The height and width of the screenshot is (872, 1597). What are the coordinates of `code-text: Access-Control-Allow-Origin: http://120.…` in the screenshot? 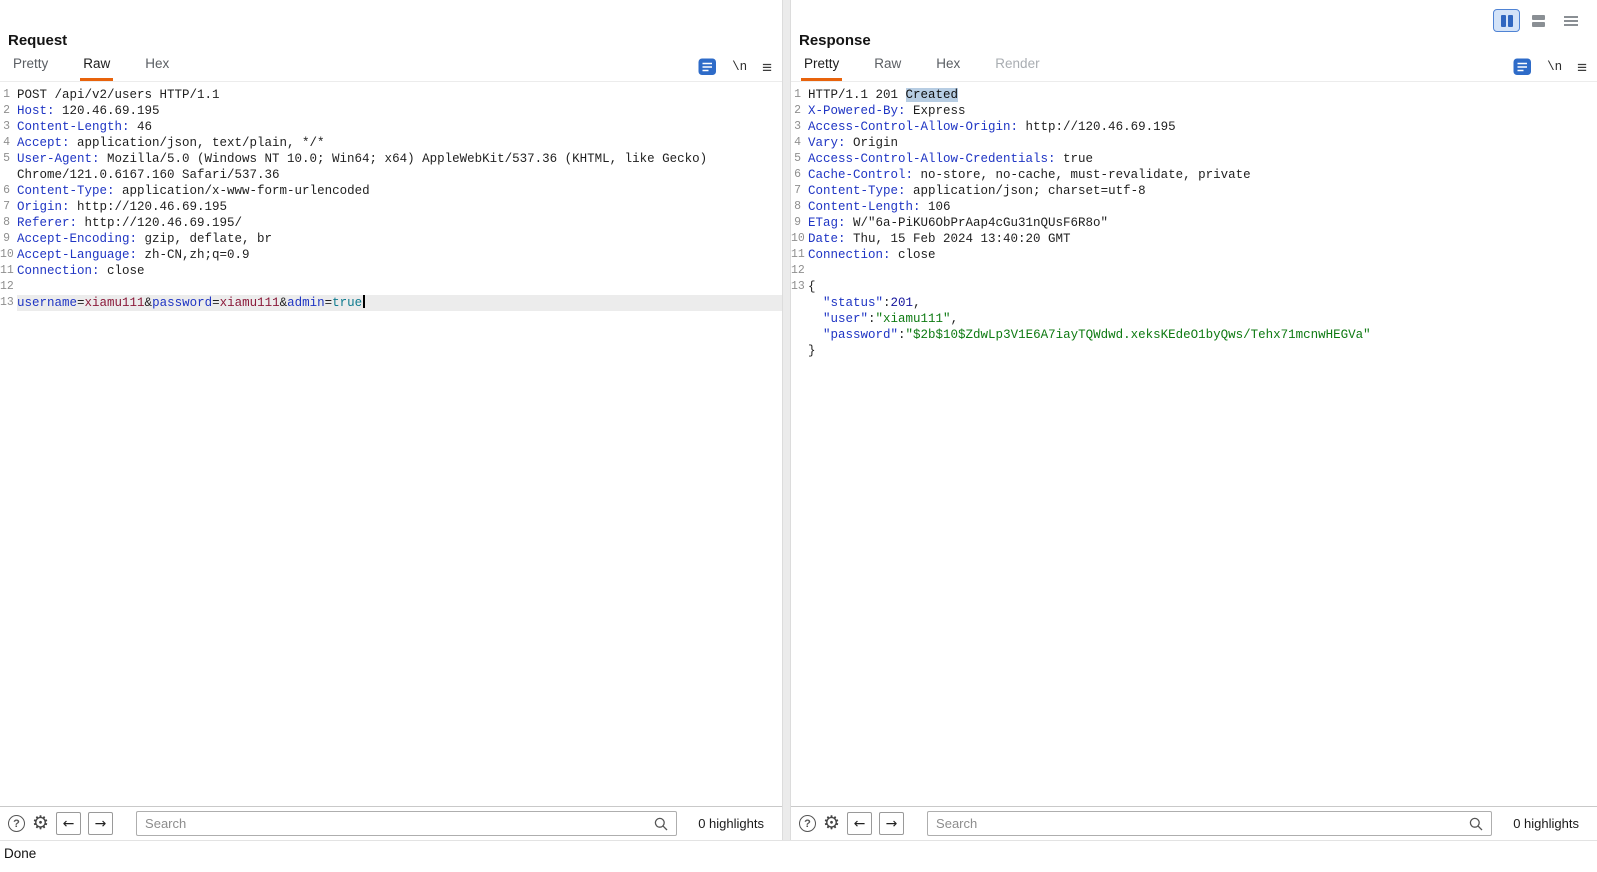 It's located at (1202, 127).